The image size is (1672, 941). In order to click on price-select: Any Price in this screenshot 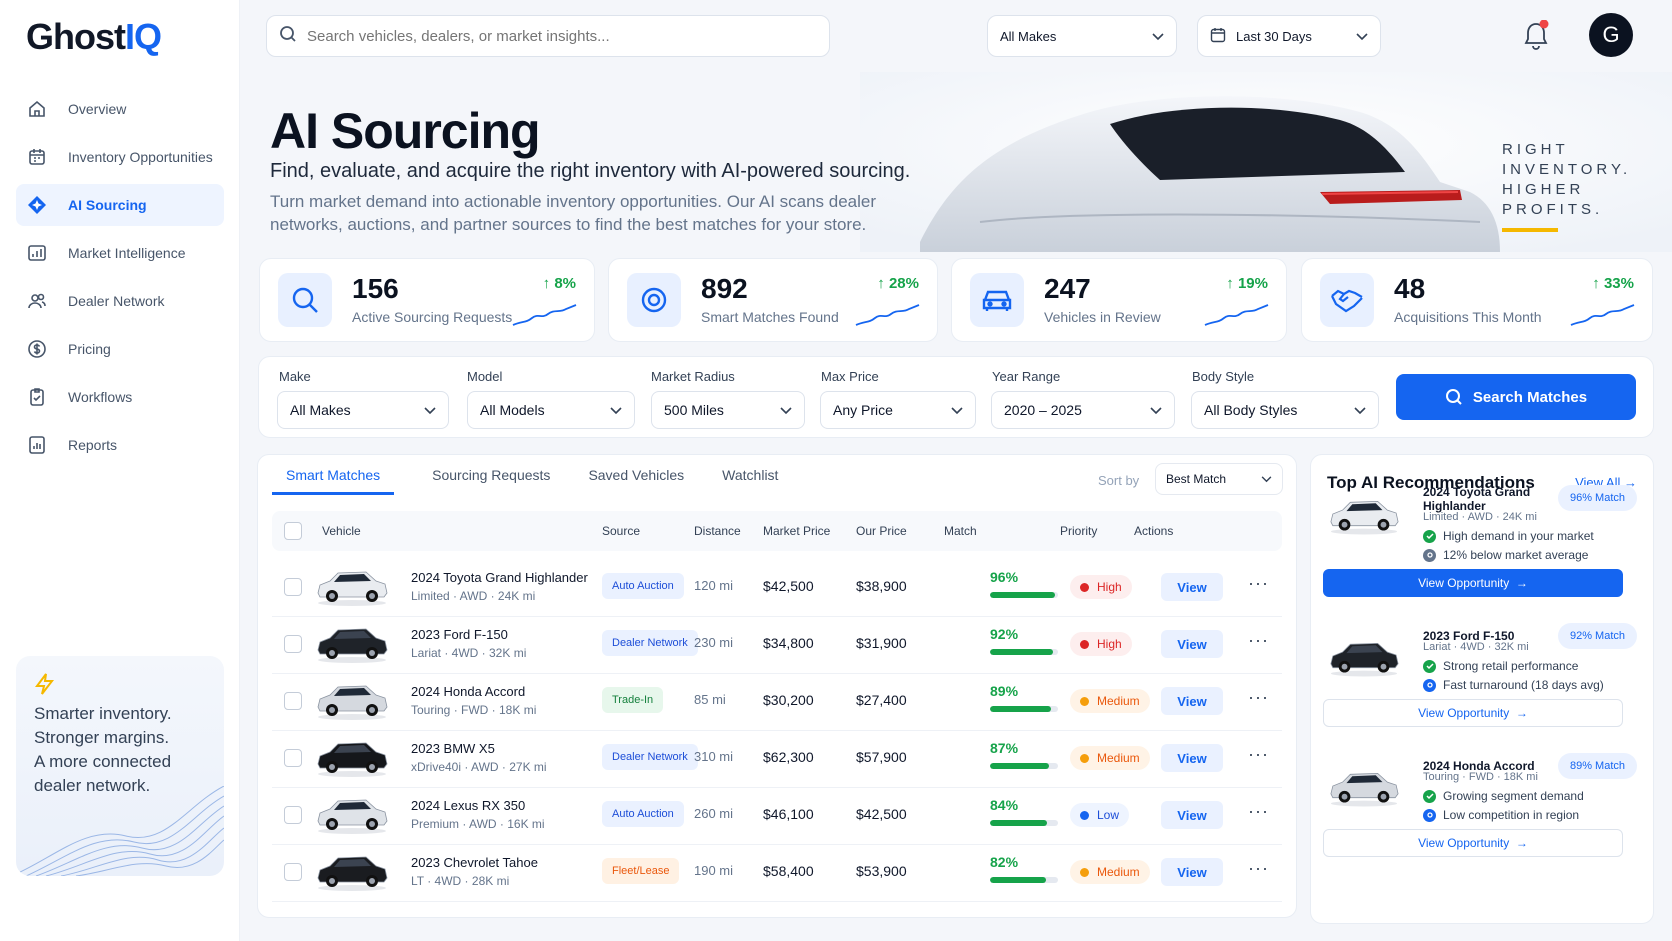, I will do `click(898, 410)`.